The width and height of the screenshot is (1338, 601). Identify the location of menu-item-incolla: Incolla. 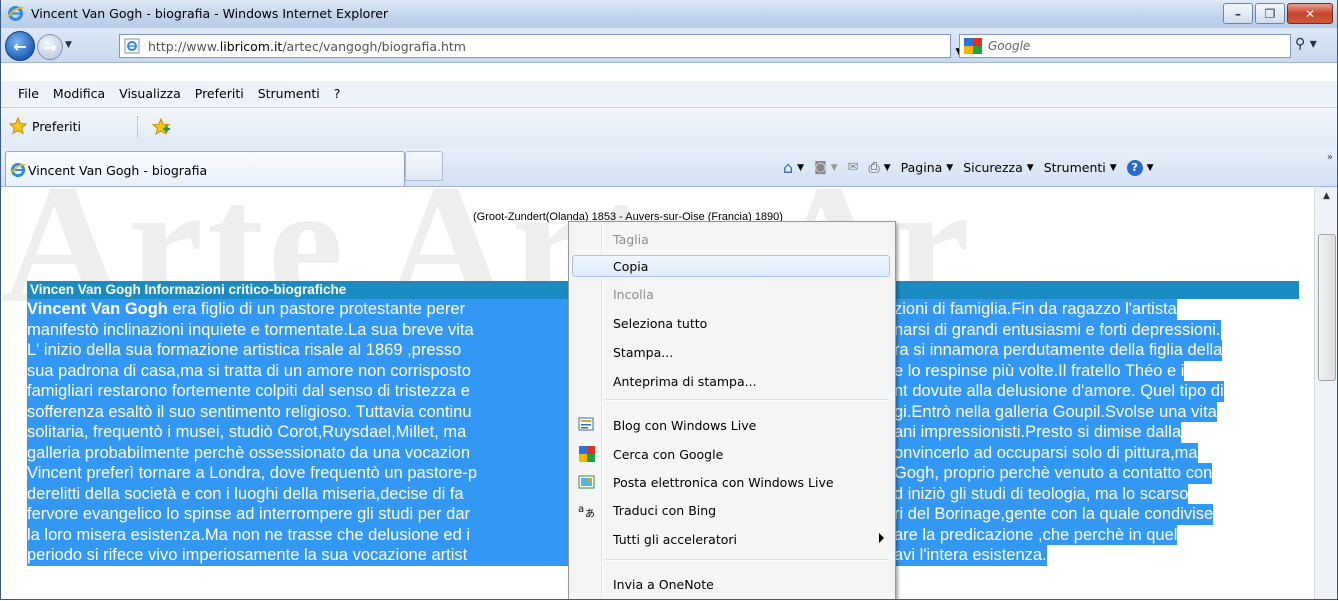
(731, 294).